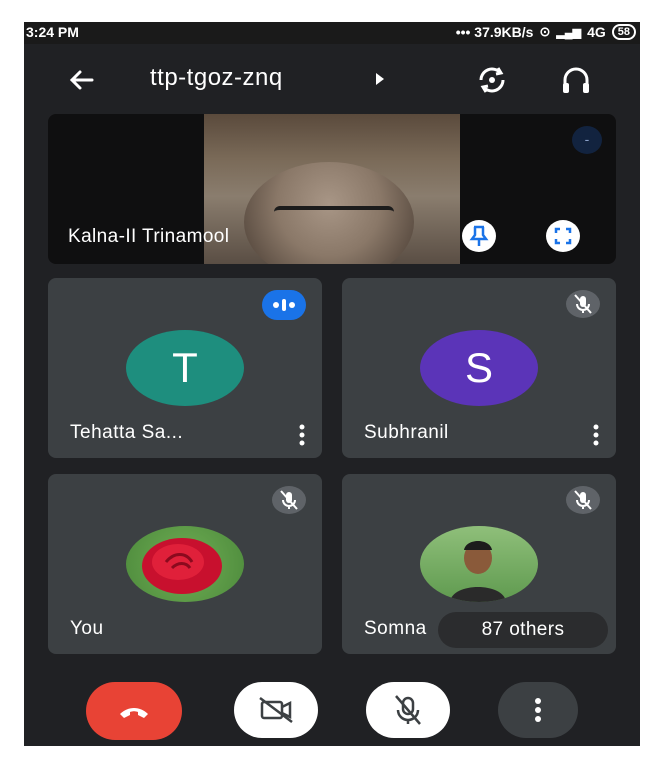 The height and width of the screenshot is (762, 652). I want to click on avatar: S, so click(479, 368).